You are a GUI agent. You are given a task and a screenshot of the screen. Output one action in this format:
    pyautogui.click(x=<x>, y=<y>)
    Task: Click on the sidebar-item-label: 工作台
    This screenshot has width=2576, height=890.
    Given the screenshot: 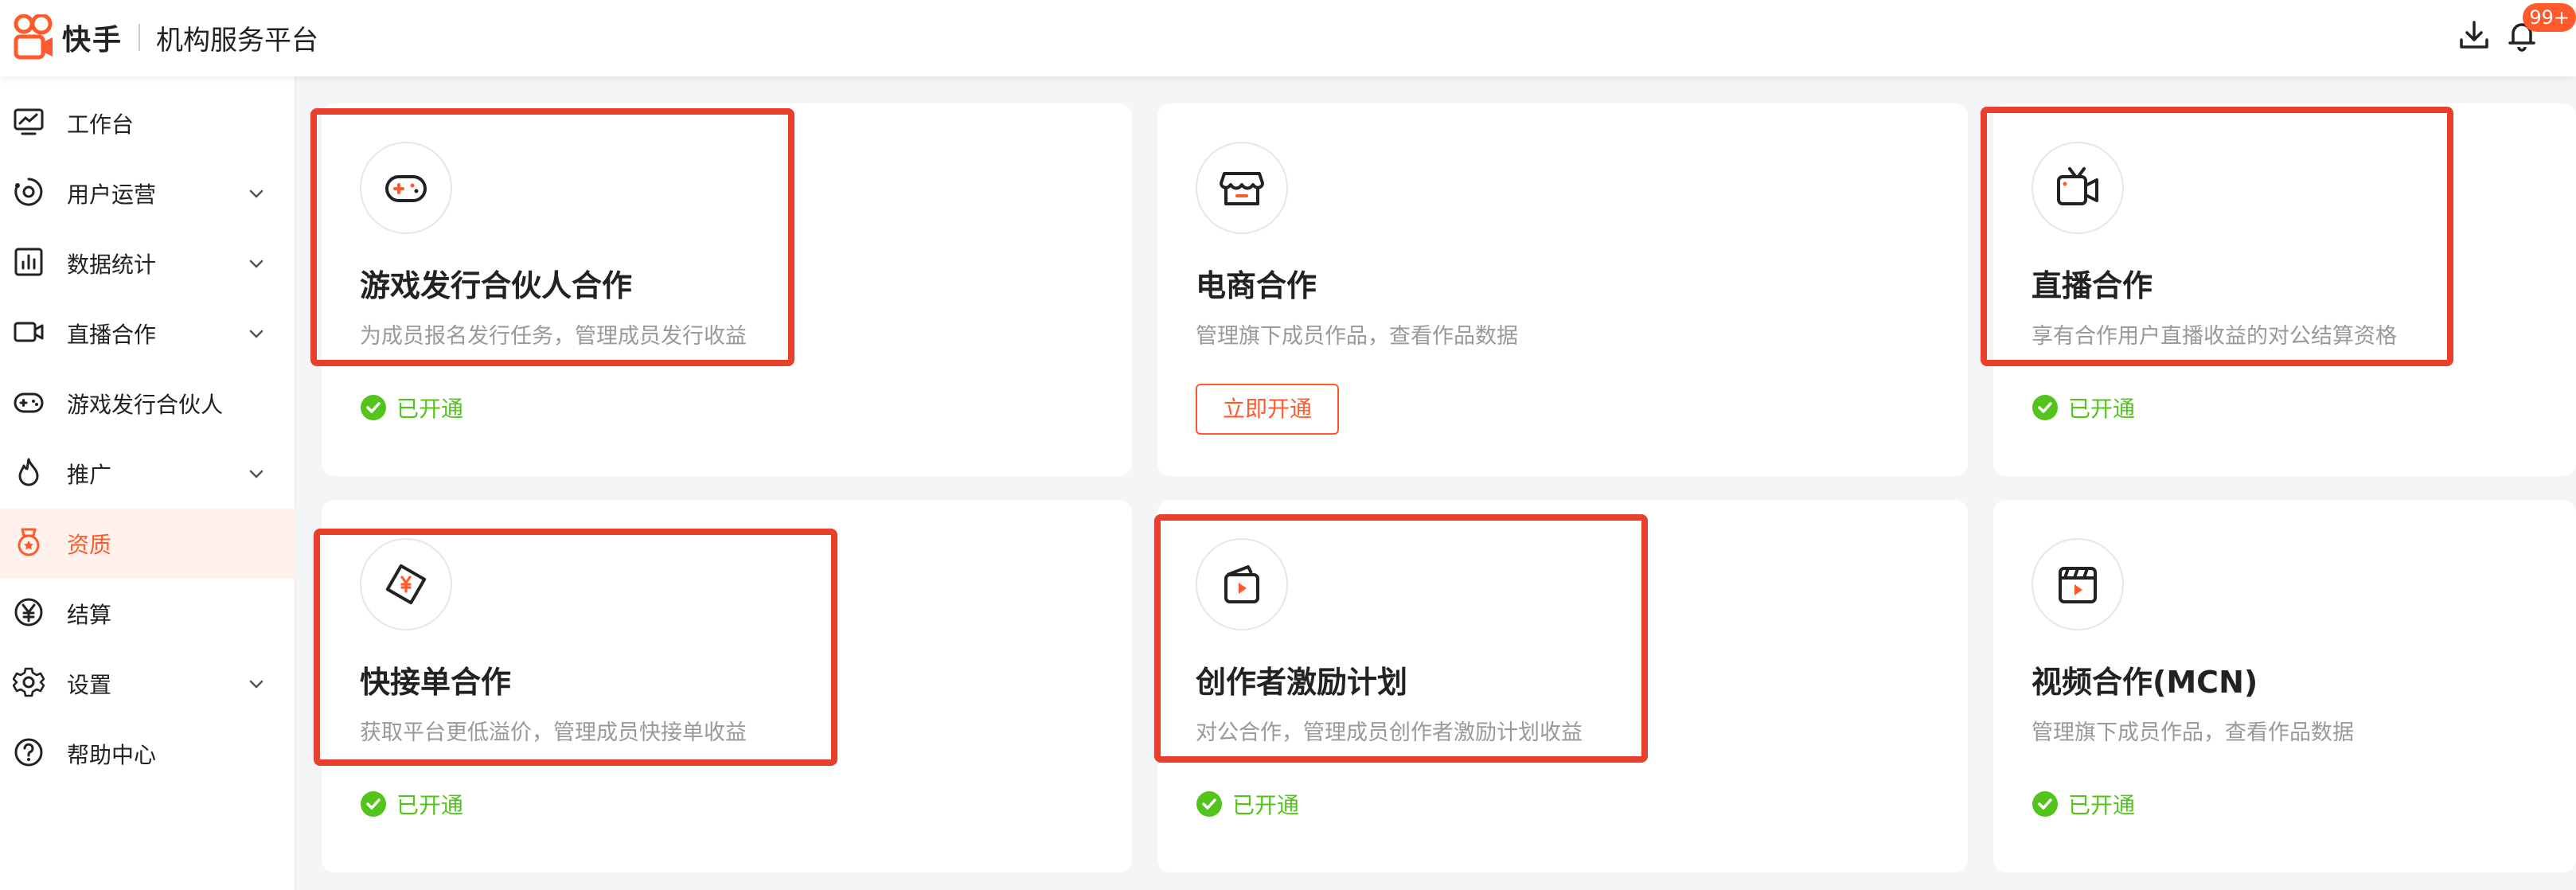 What is the action you would take?
    pyautogui.click(x=101, y=124)
    